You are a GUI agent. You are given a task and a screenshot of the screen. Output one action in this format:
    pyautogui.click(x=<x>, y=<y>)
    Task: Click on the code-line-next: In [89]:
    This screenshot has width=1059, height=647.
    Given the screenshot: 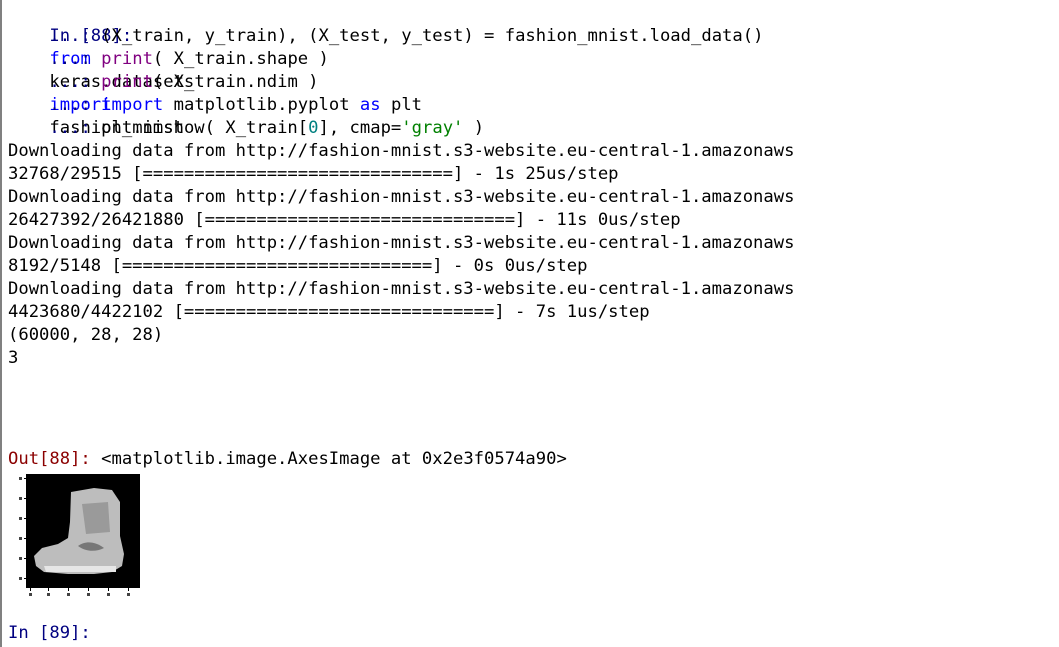 What is the action you would take?
    pyautogui.click(x=49, y=633)
    